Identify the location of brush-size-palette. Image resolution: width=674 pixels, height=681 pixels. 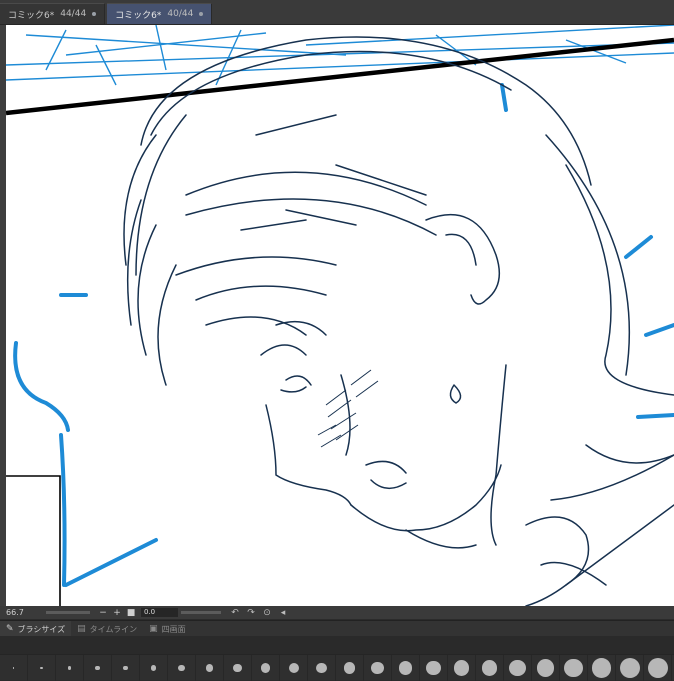
(337, 658).